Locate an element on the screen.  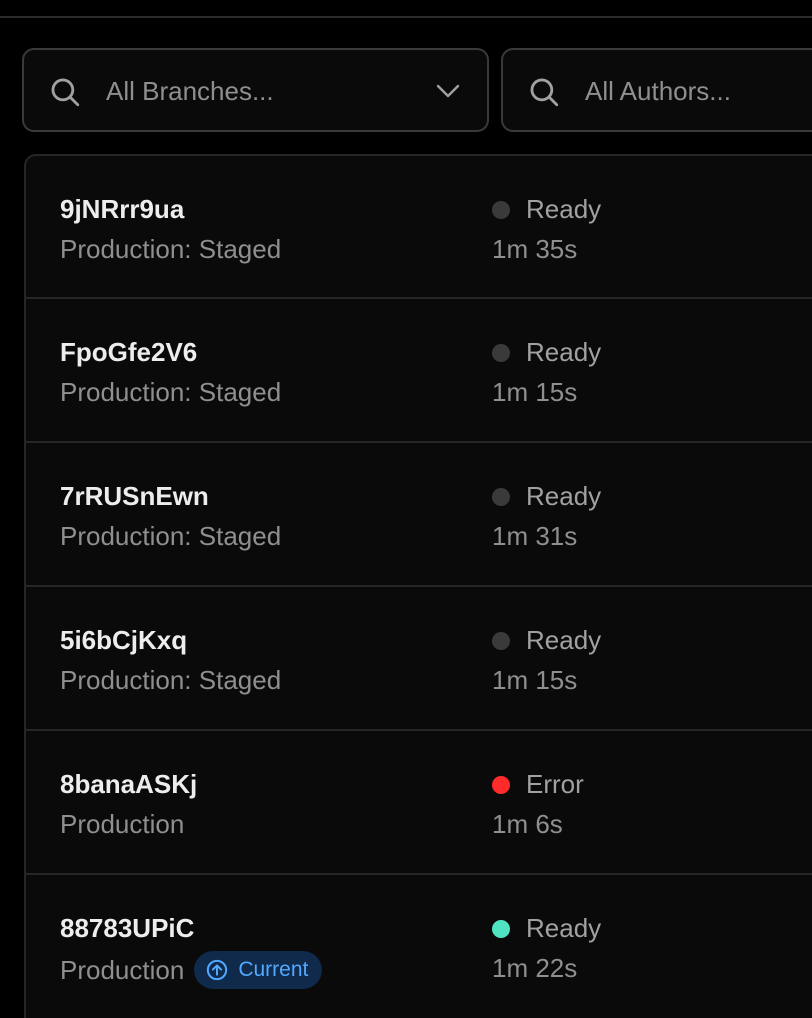
chevron-down-icon is located at coordinates (448, 91).